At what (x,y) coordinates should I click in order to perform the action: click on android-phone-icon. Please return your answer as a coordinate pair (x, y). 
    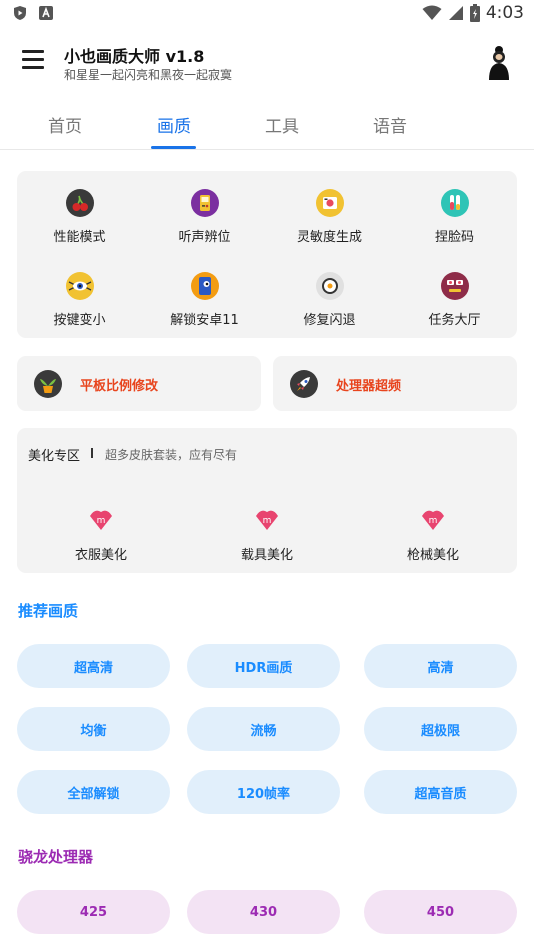
    Looking at the image, I should click on (204, 286).